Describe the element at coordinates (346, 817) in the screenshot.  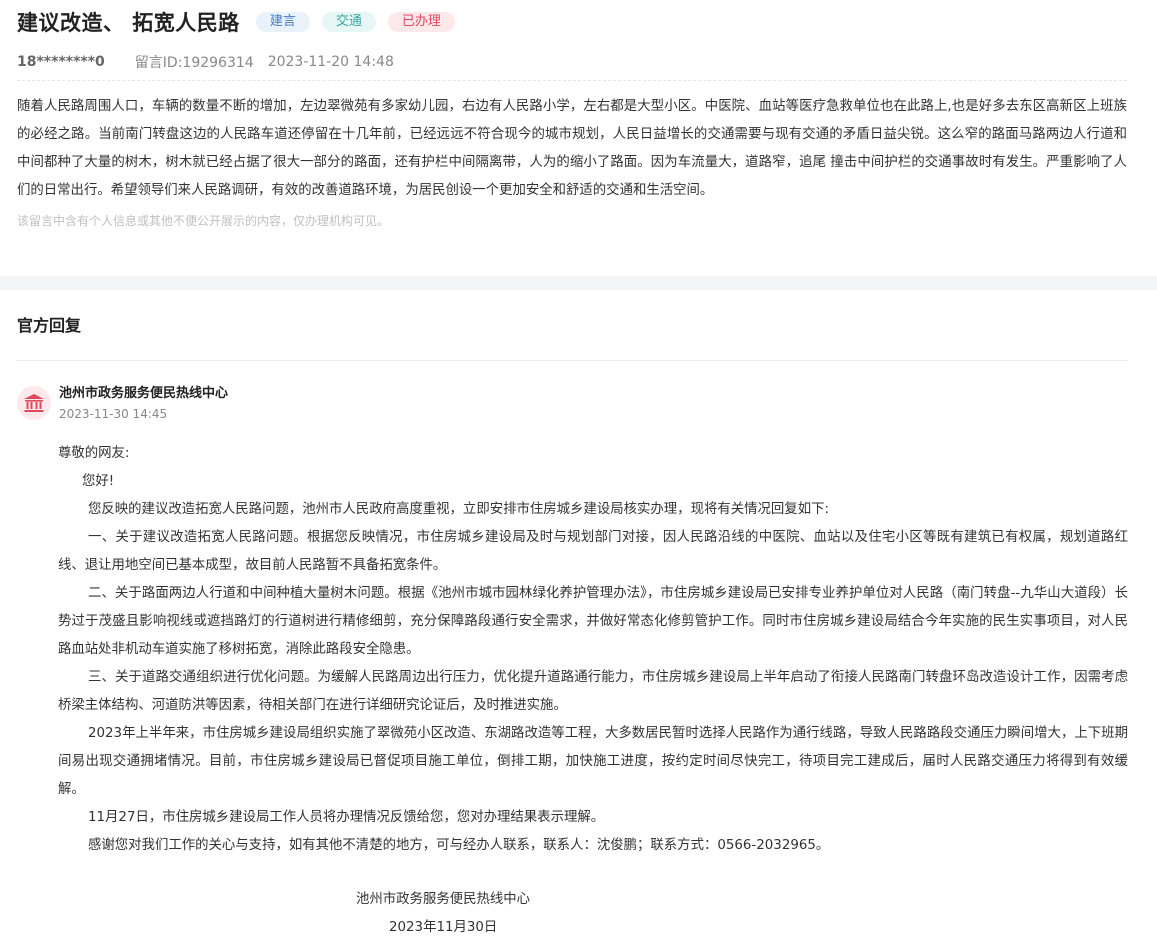
I see `reply-paragraph: 11月27日，市住房城乡建设局工作人员将办理情况反馈给您，您对办理结果表示理解。` at that location.